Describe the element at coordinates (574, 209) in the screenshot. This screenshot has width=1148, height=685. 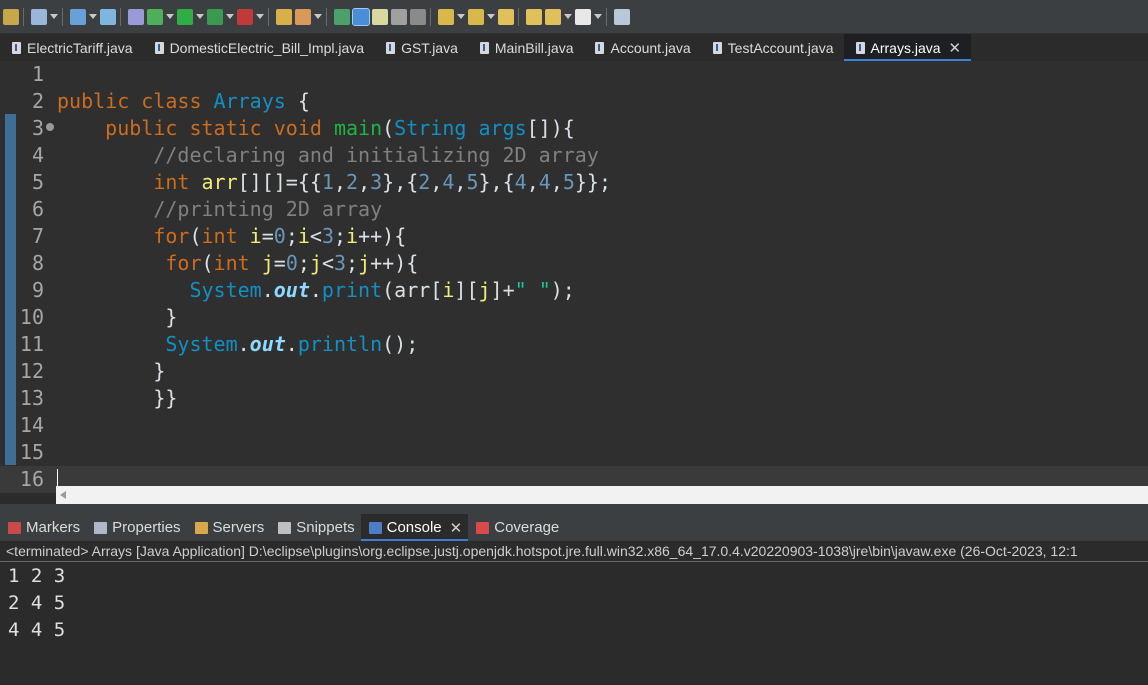
I see `code-line: 6 //printing 2D array` at that location.